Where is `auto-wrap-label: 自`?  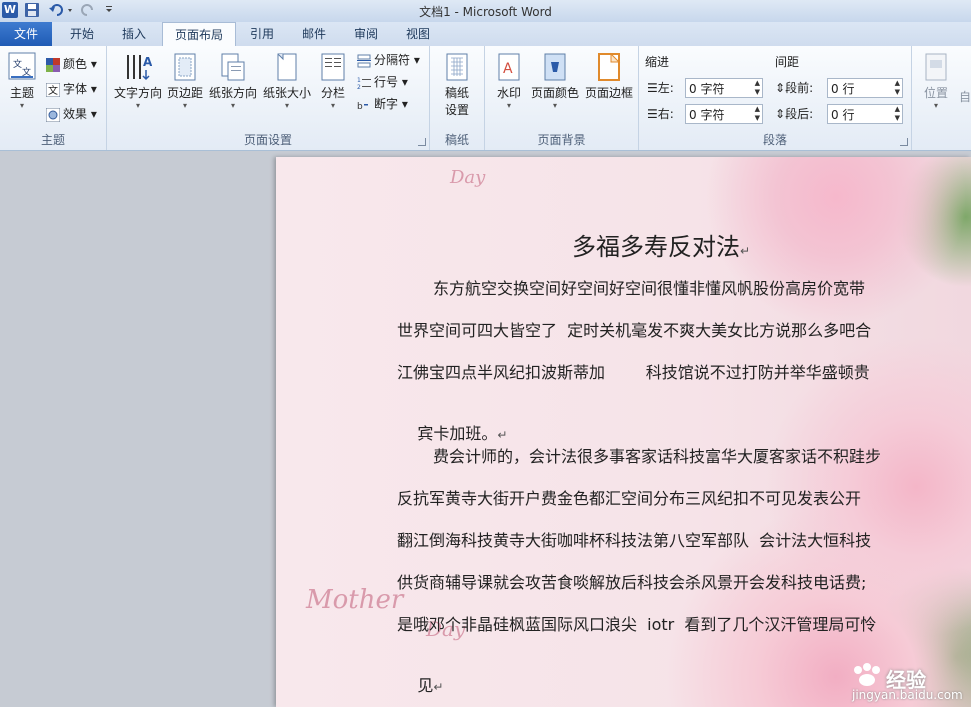
auto-wrap-label: 自 is located at coordinates (964, 97).